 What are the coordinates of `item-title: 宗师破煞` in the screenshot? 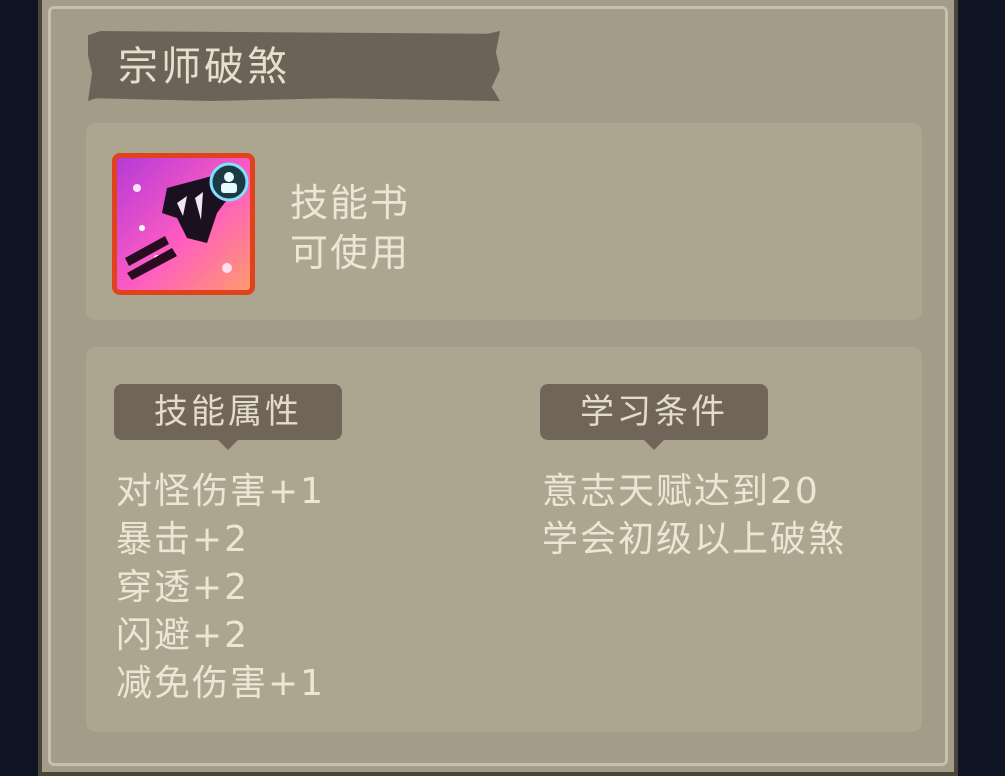 It's located at (204, 67).